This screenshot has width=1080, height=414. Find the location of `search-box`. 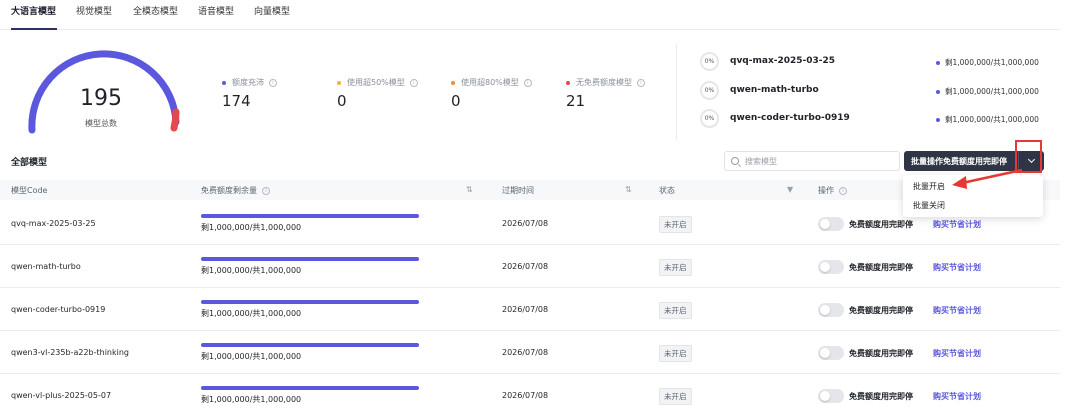

search-box is located at coordinates (812, 161).